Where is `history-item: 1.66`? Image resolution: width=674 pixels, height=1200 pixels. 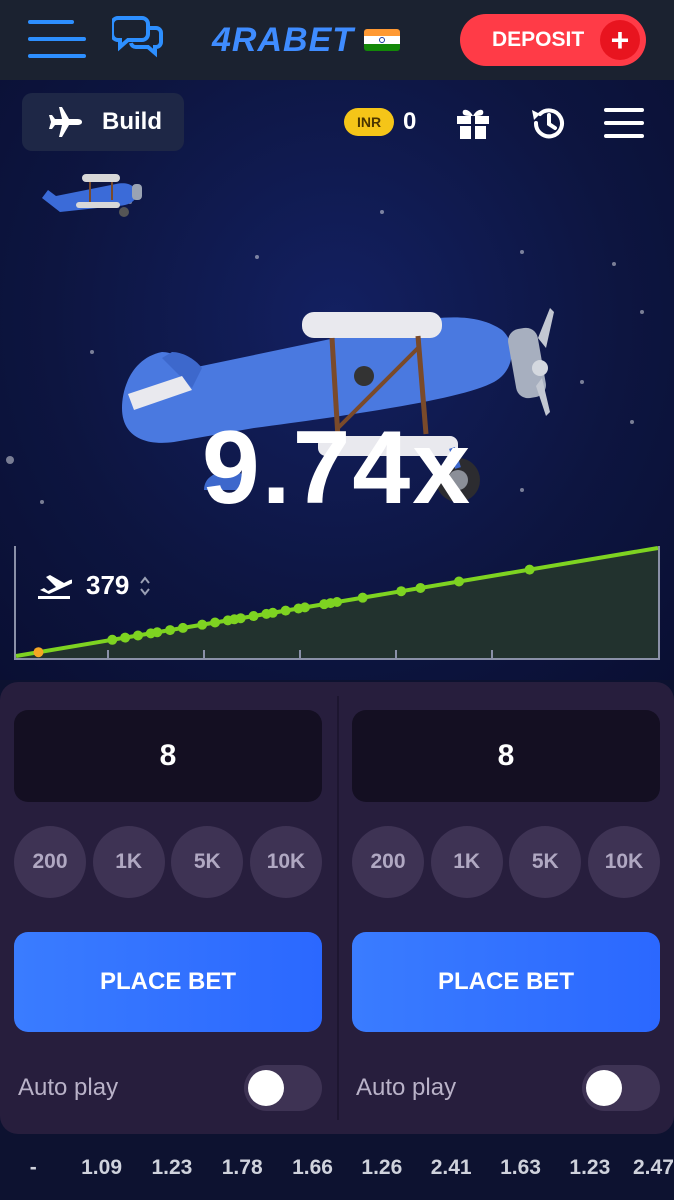 history-item: 1.66 is located at coordinates (312, 1167).